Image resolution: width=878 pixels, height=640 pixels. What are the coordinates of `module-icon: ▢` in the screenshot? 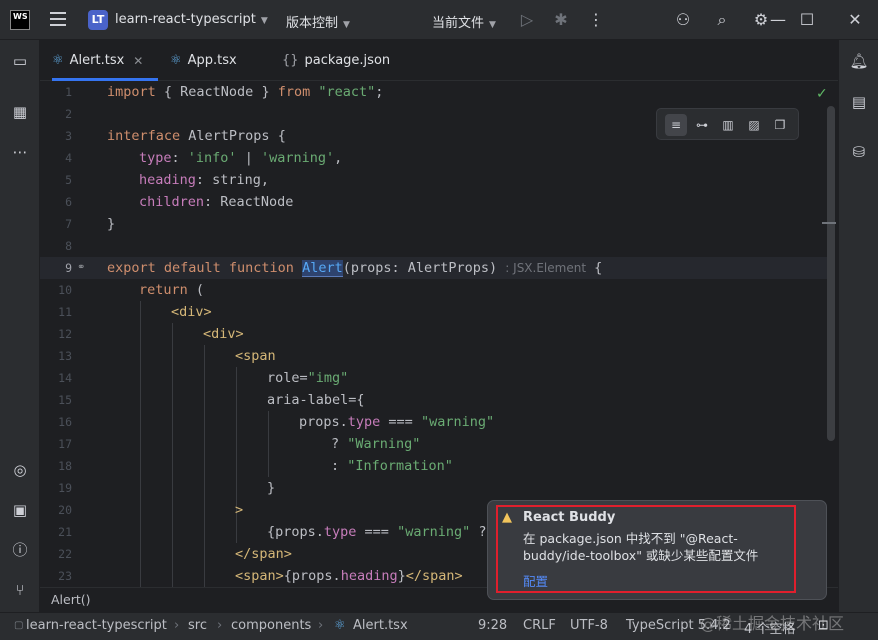 It's located at (19, 625).